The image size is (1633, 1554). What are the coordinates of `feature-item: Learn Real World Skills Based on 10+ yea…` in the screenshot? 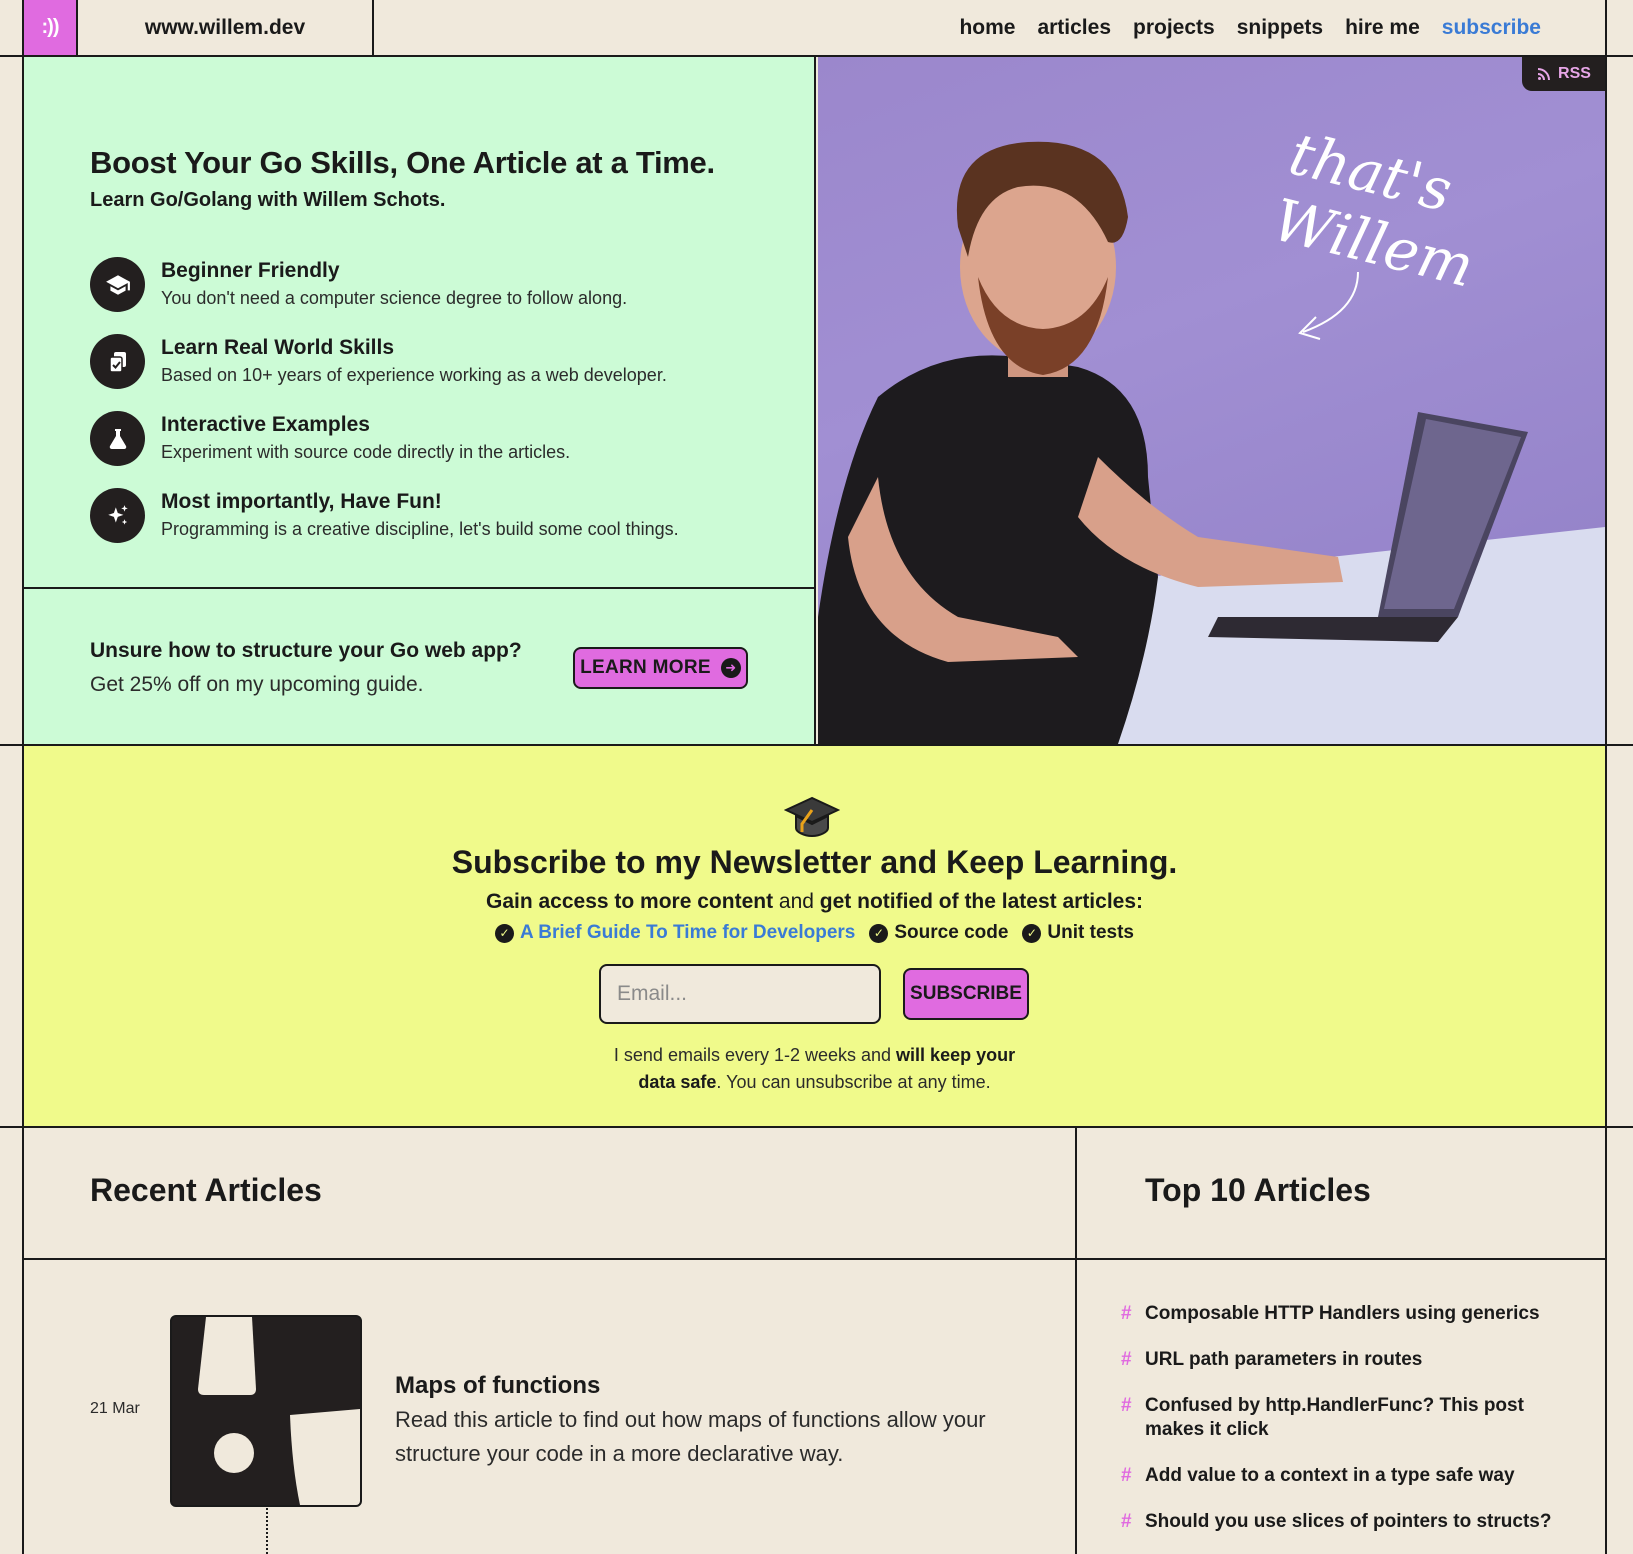 It's located at (384, 361).